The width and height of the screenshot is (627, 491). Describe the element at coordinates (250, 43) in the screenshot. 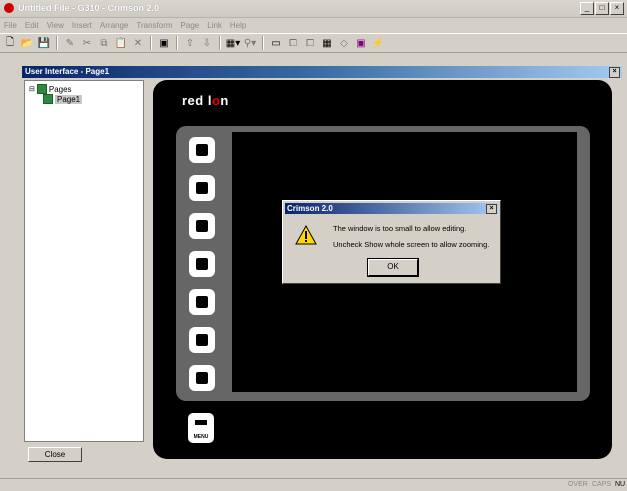

I see `zoom-icon: ⚲▾` at that location.